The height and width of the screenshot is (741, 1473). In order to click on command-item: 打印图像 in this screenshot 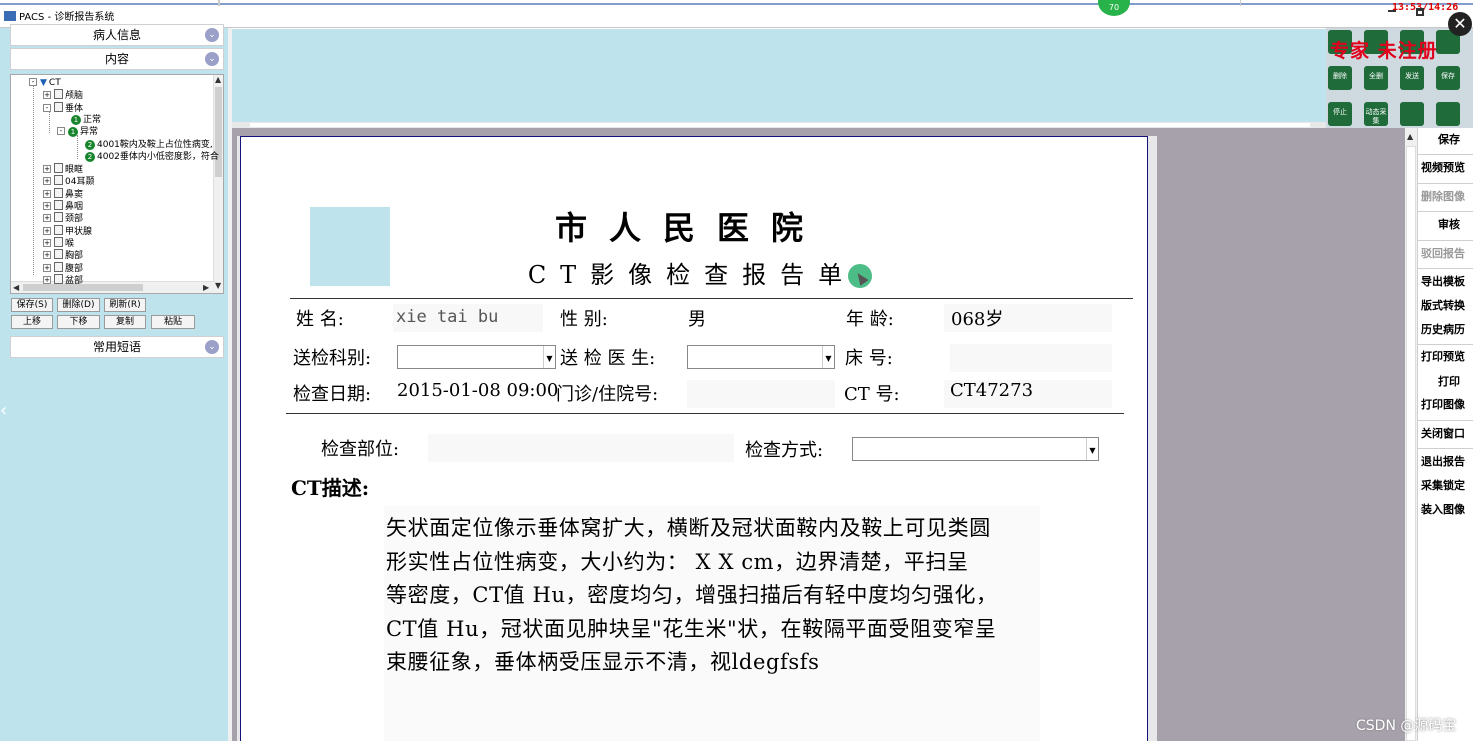, I will do `click(1447, 405)`.